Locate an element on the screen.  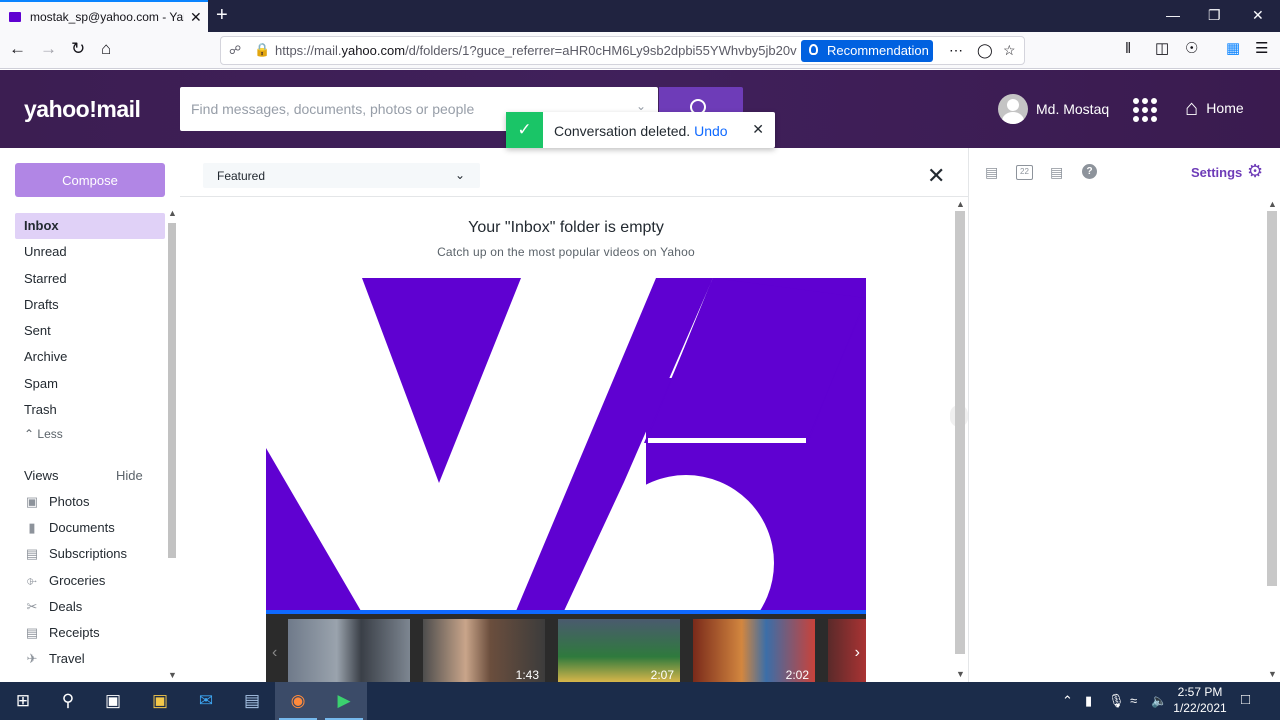
undo-link: Undo is located at coordinates (710, 131).